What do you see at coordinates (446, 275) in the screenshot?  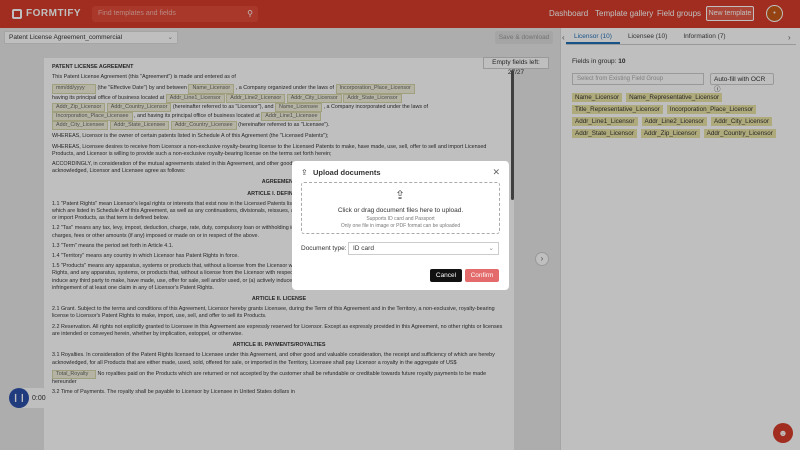 I see `cancel-button: Cancel` at bounding box center [446, 275].